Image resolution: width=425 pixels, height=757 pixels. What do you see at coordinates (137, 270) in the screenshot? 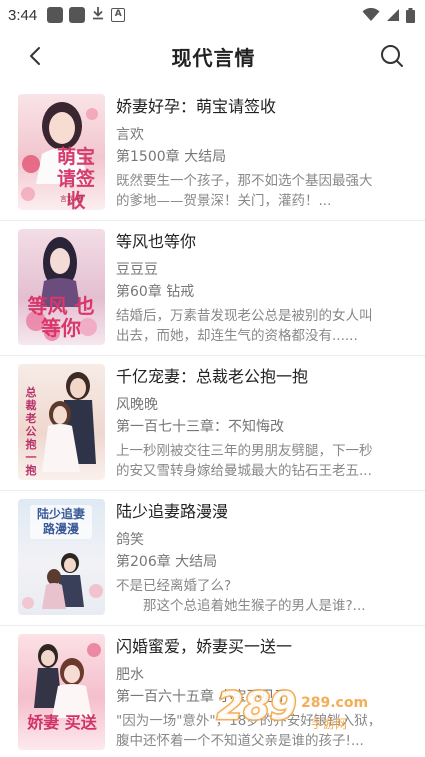
I see `book-author: 豆豆豆` at bounding box center [137, 270].